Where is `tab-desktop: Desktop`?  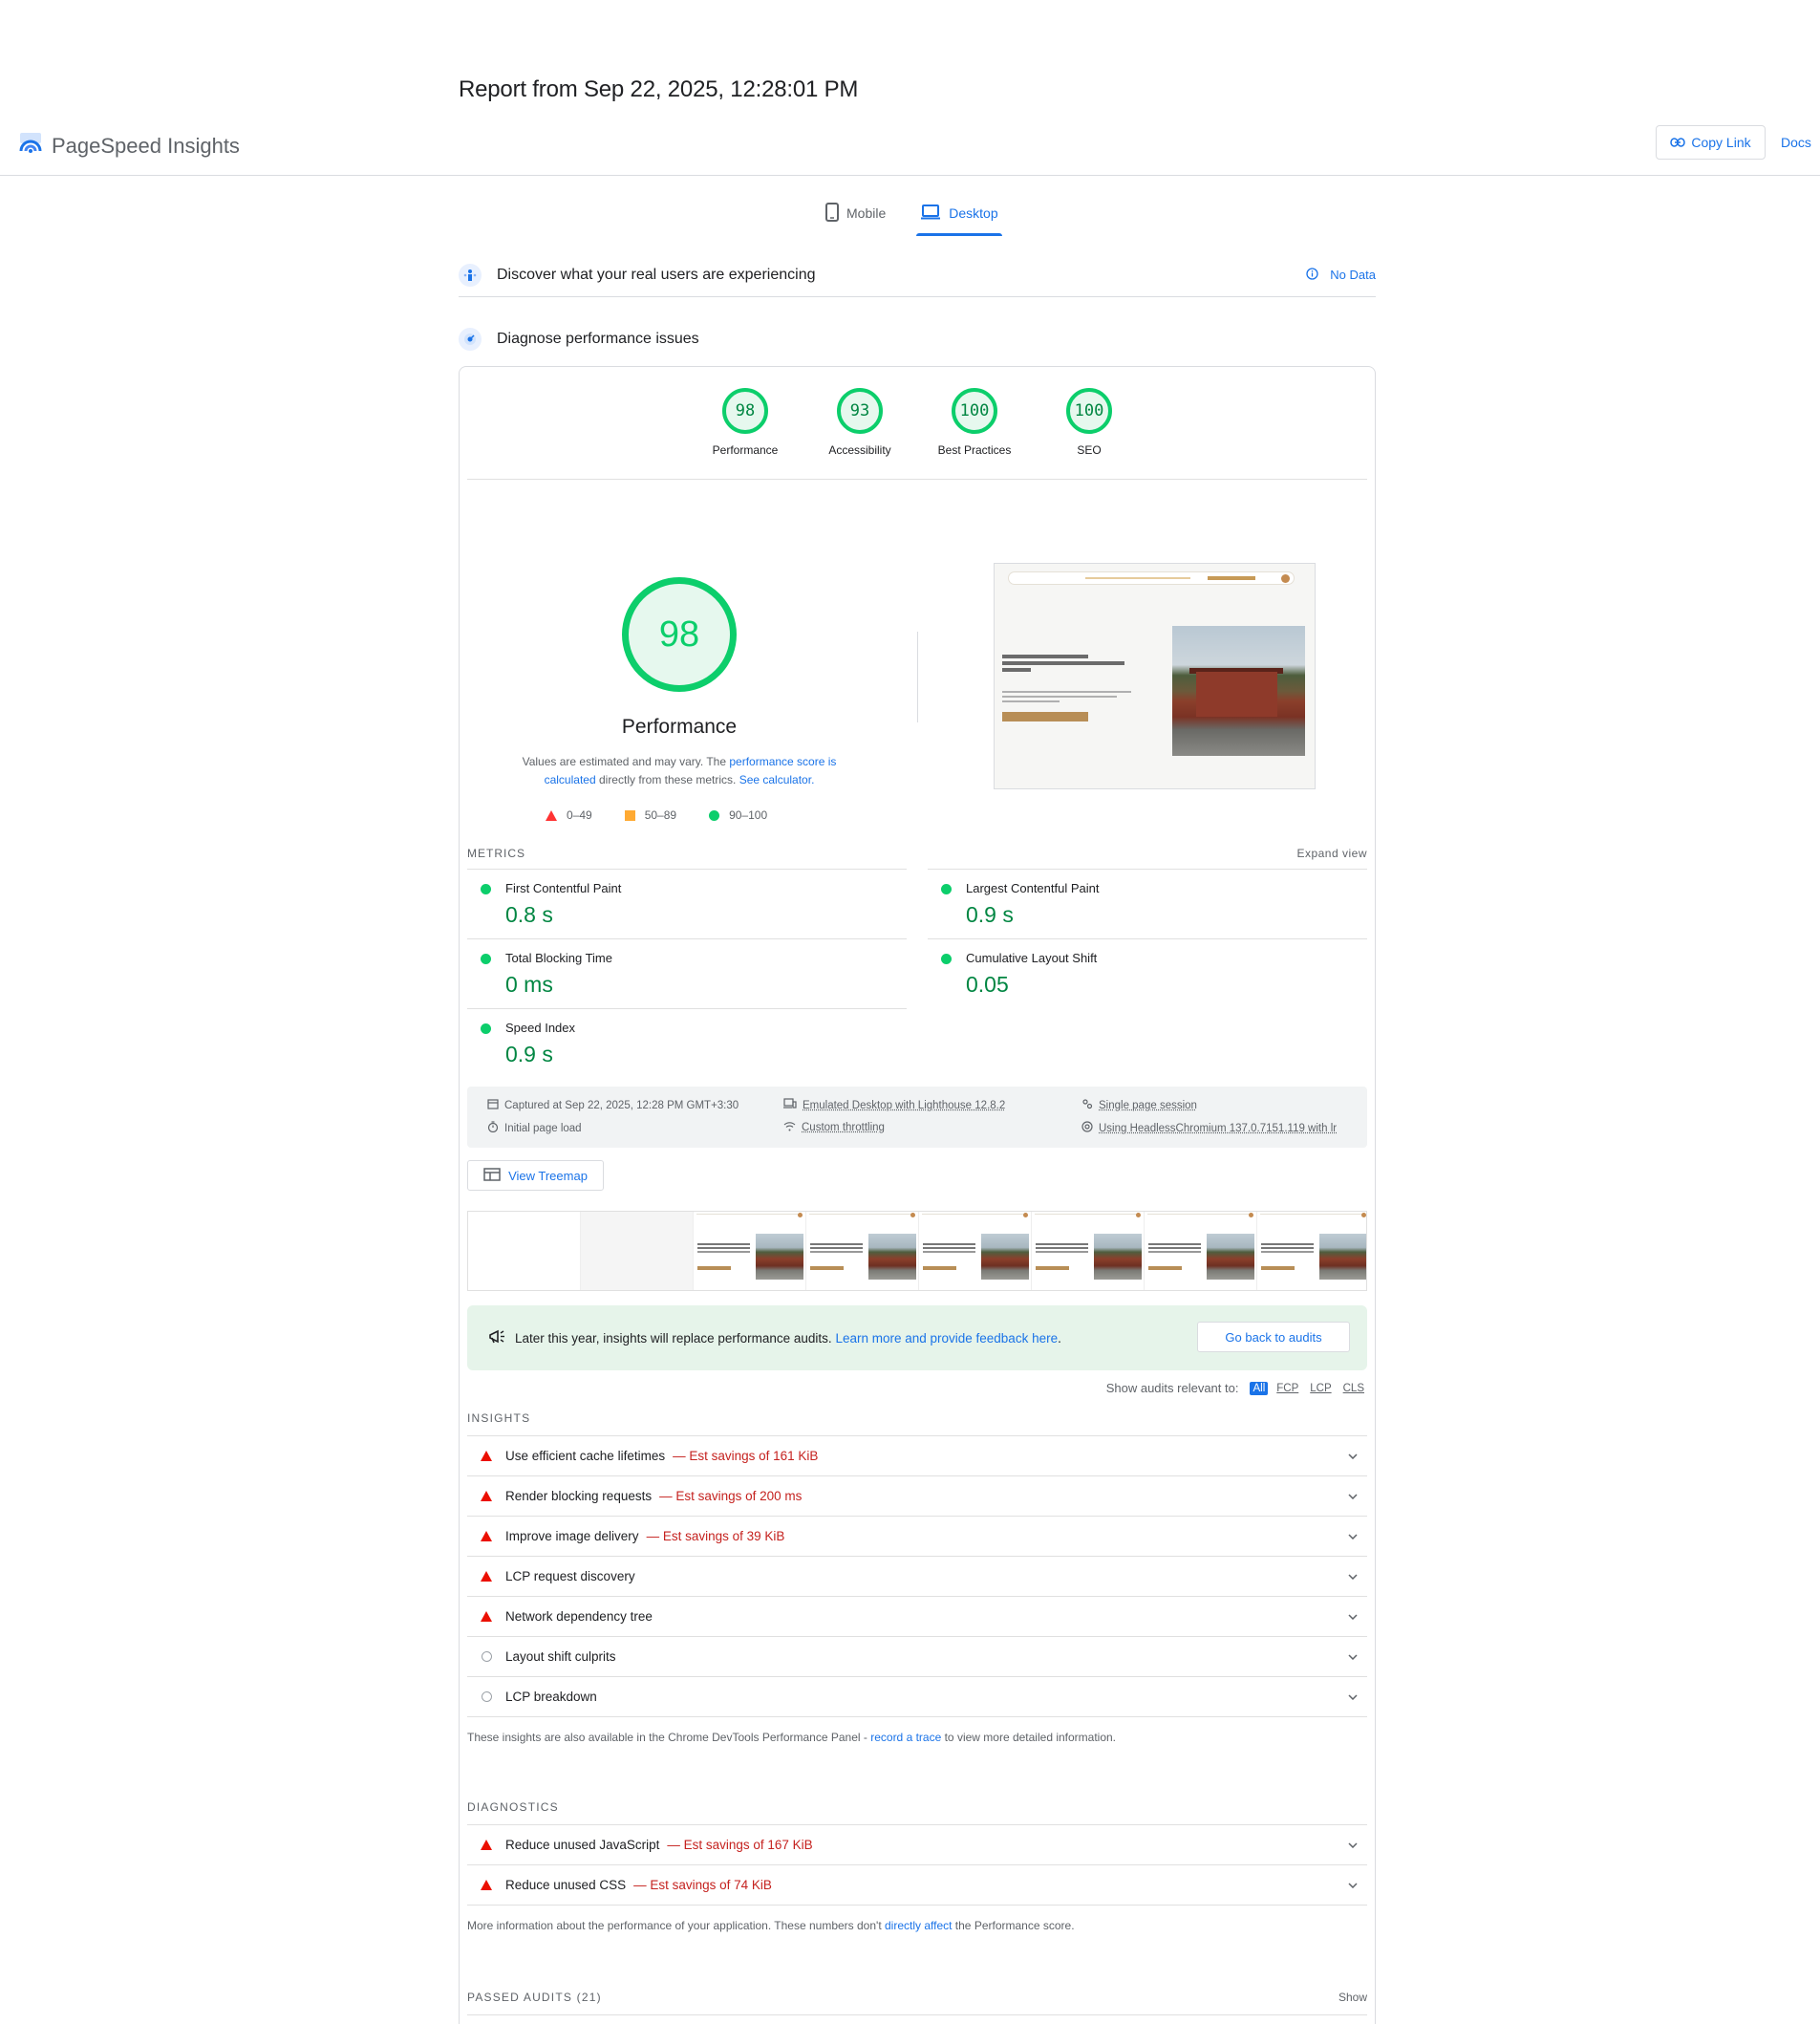 tab-desktop: Desktop is located at coordinates (958, 213).